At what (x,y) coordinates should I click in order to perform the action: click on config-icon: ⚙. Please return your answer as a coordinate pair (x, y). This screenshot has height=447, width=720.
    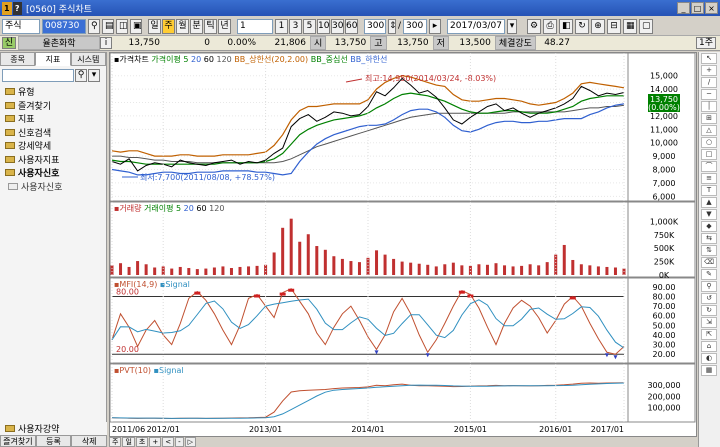
    Looking at the image, I should click on (534, 26).